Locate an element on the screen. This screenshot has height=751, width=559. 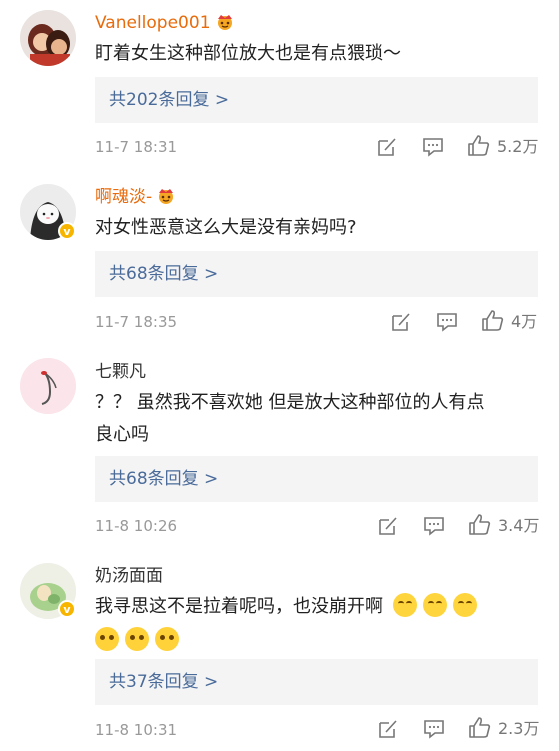
reply-summary: 共37条回复 > is located at coordinates (316, 682).